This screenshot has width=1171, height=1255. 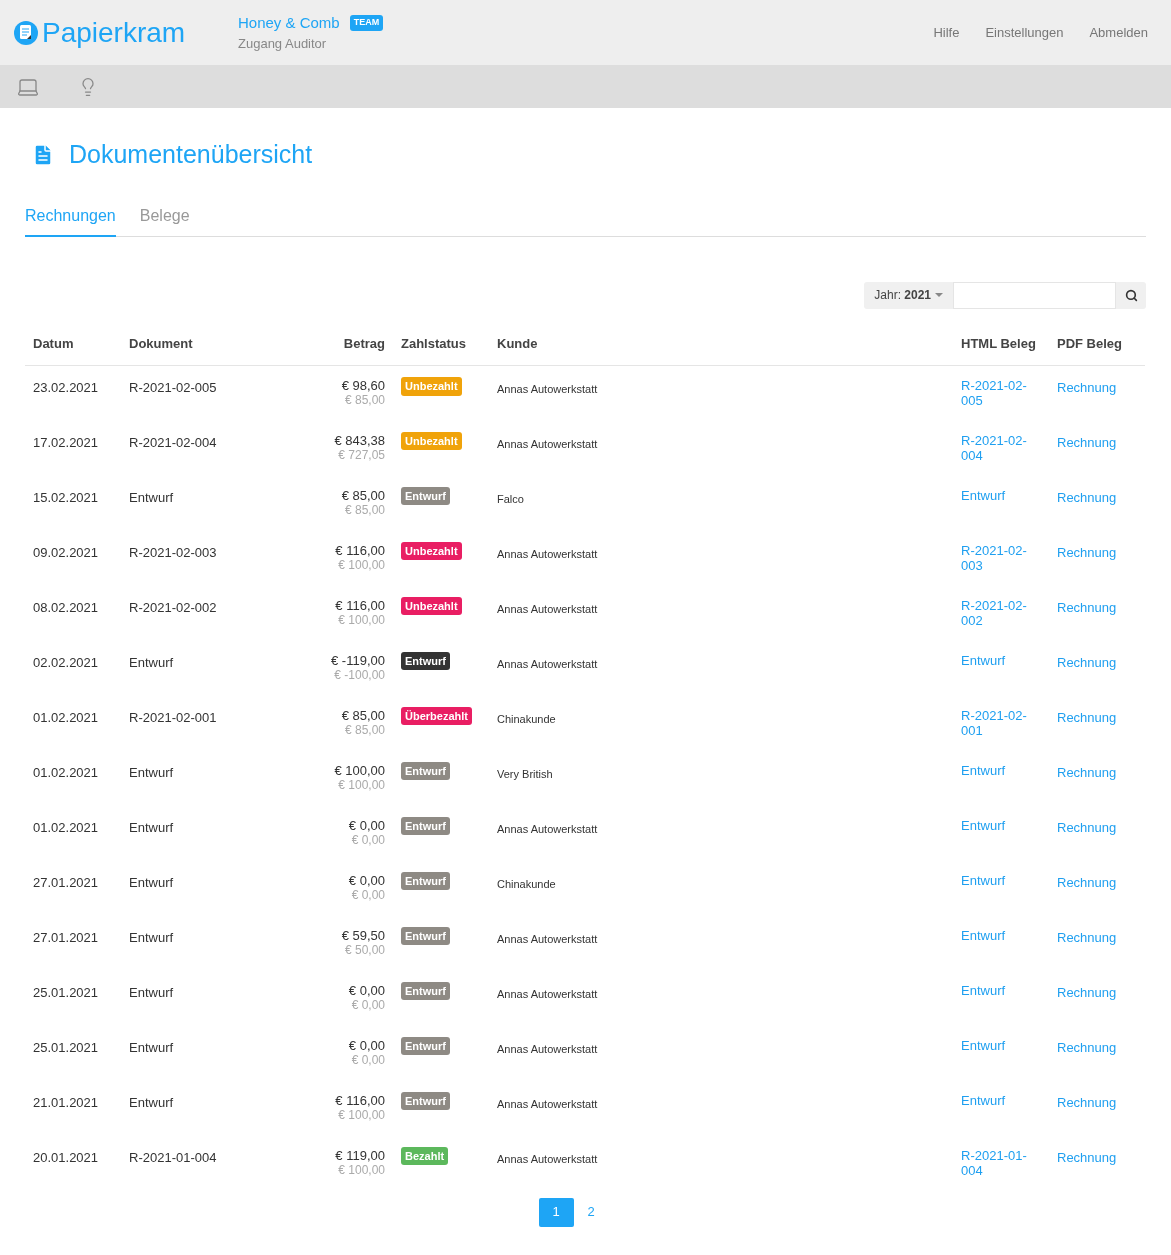 I want to click on column-header: HTML Beleg, so click(x=1001, y=349).